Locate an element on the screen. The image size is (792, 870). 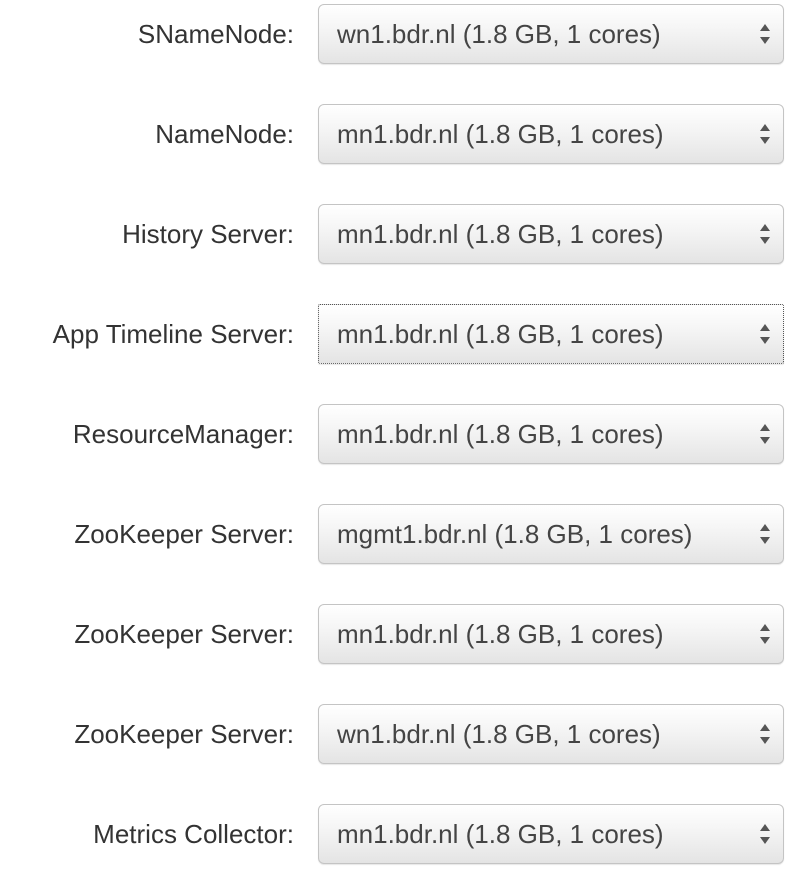
host-select: mgmt1.bdr.nl (1.8 GB, 1 cores) is located at coordinates (551, 534).